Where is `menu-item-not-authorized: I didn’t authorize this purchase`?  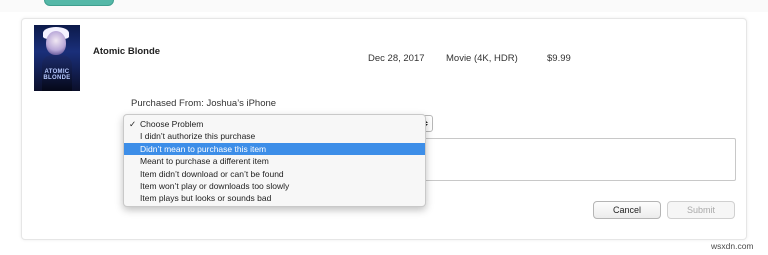
menu-item-not-authorized: I didn’t authorize this purchase is located at coordinates (274, 136).